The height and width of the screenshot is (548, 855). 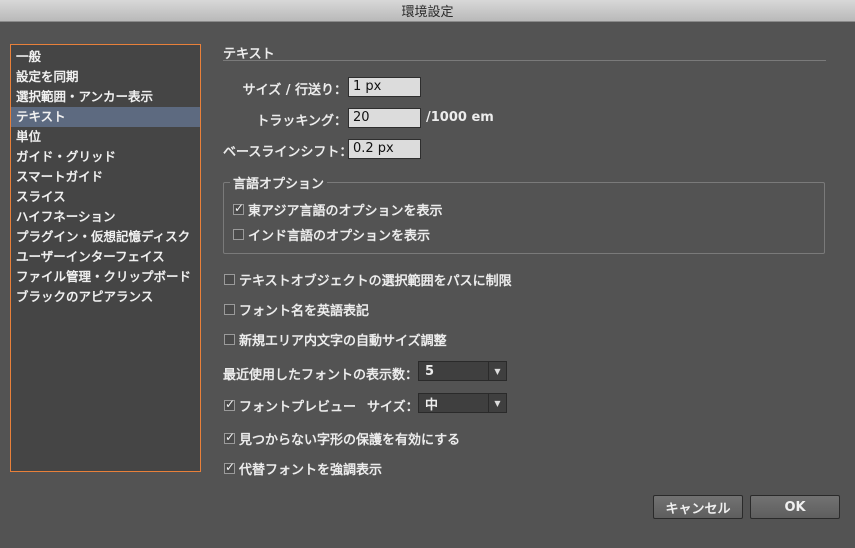 I want to click on auto-size-area-type-checkbox: 新規エリア内文字の自動サイズ調整, so click(x=335, y=339).